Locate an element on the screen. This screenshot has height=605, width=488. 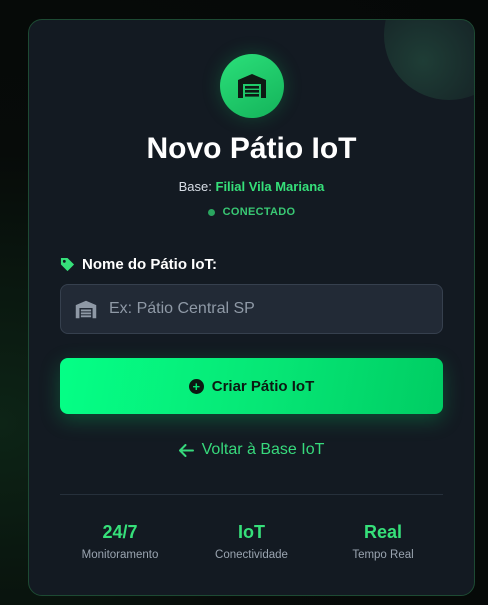
arrow-left-icon is located at coordinates (186, 450).